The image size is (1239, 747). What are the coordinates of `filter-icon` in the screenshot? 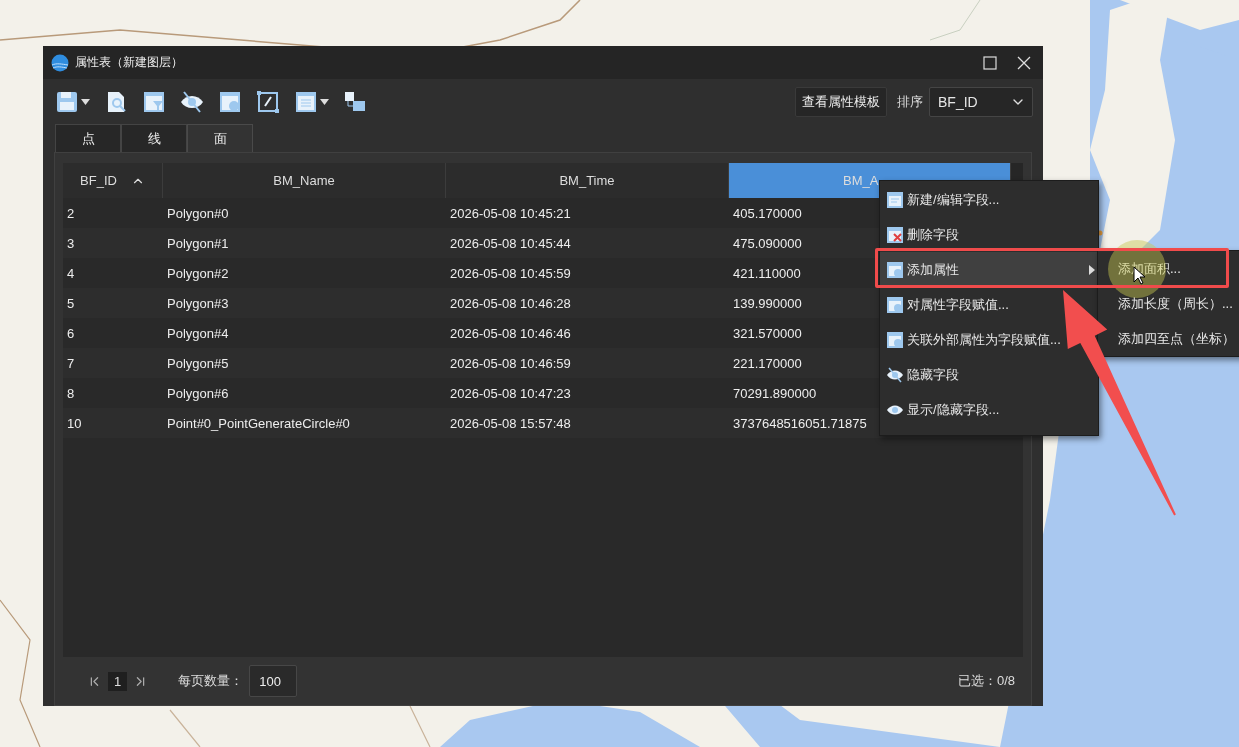 It's located at (154, 101).